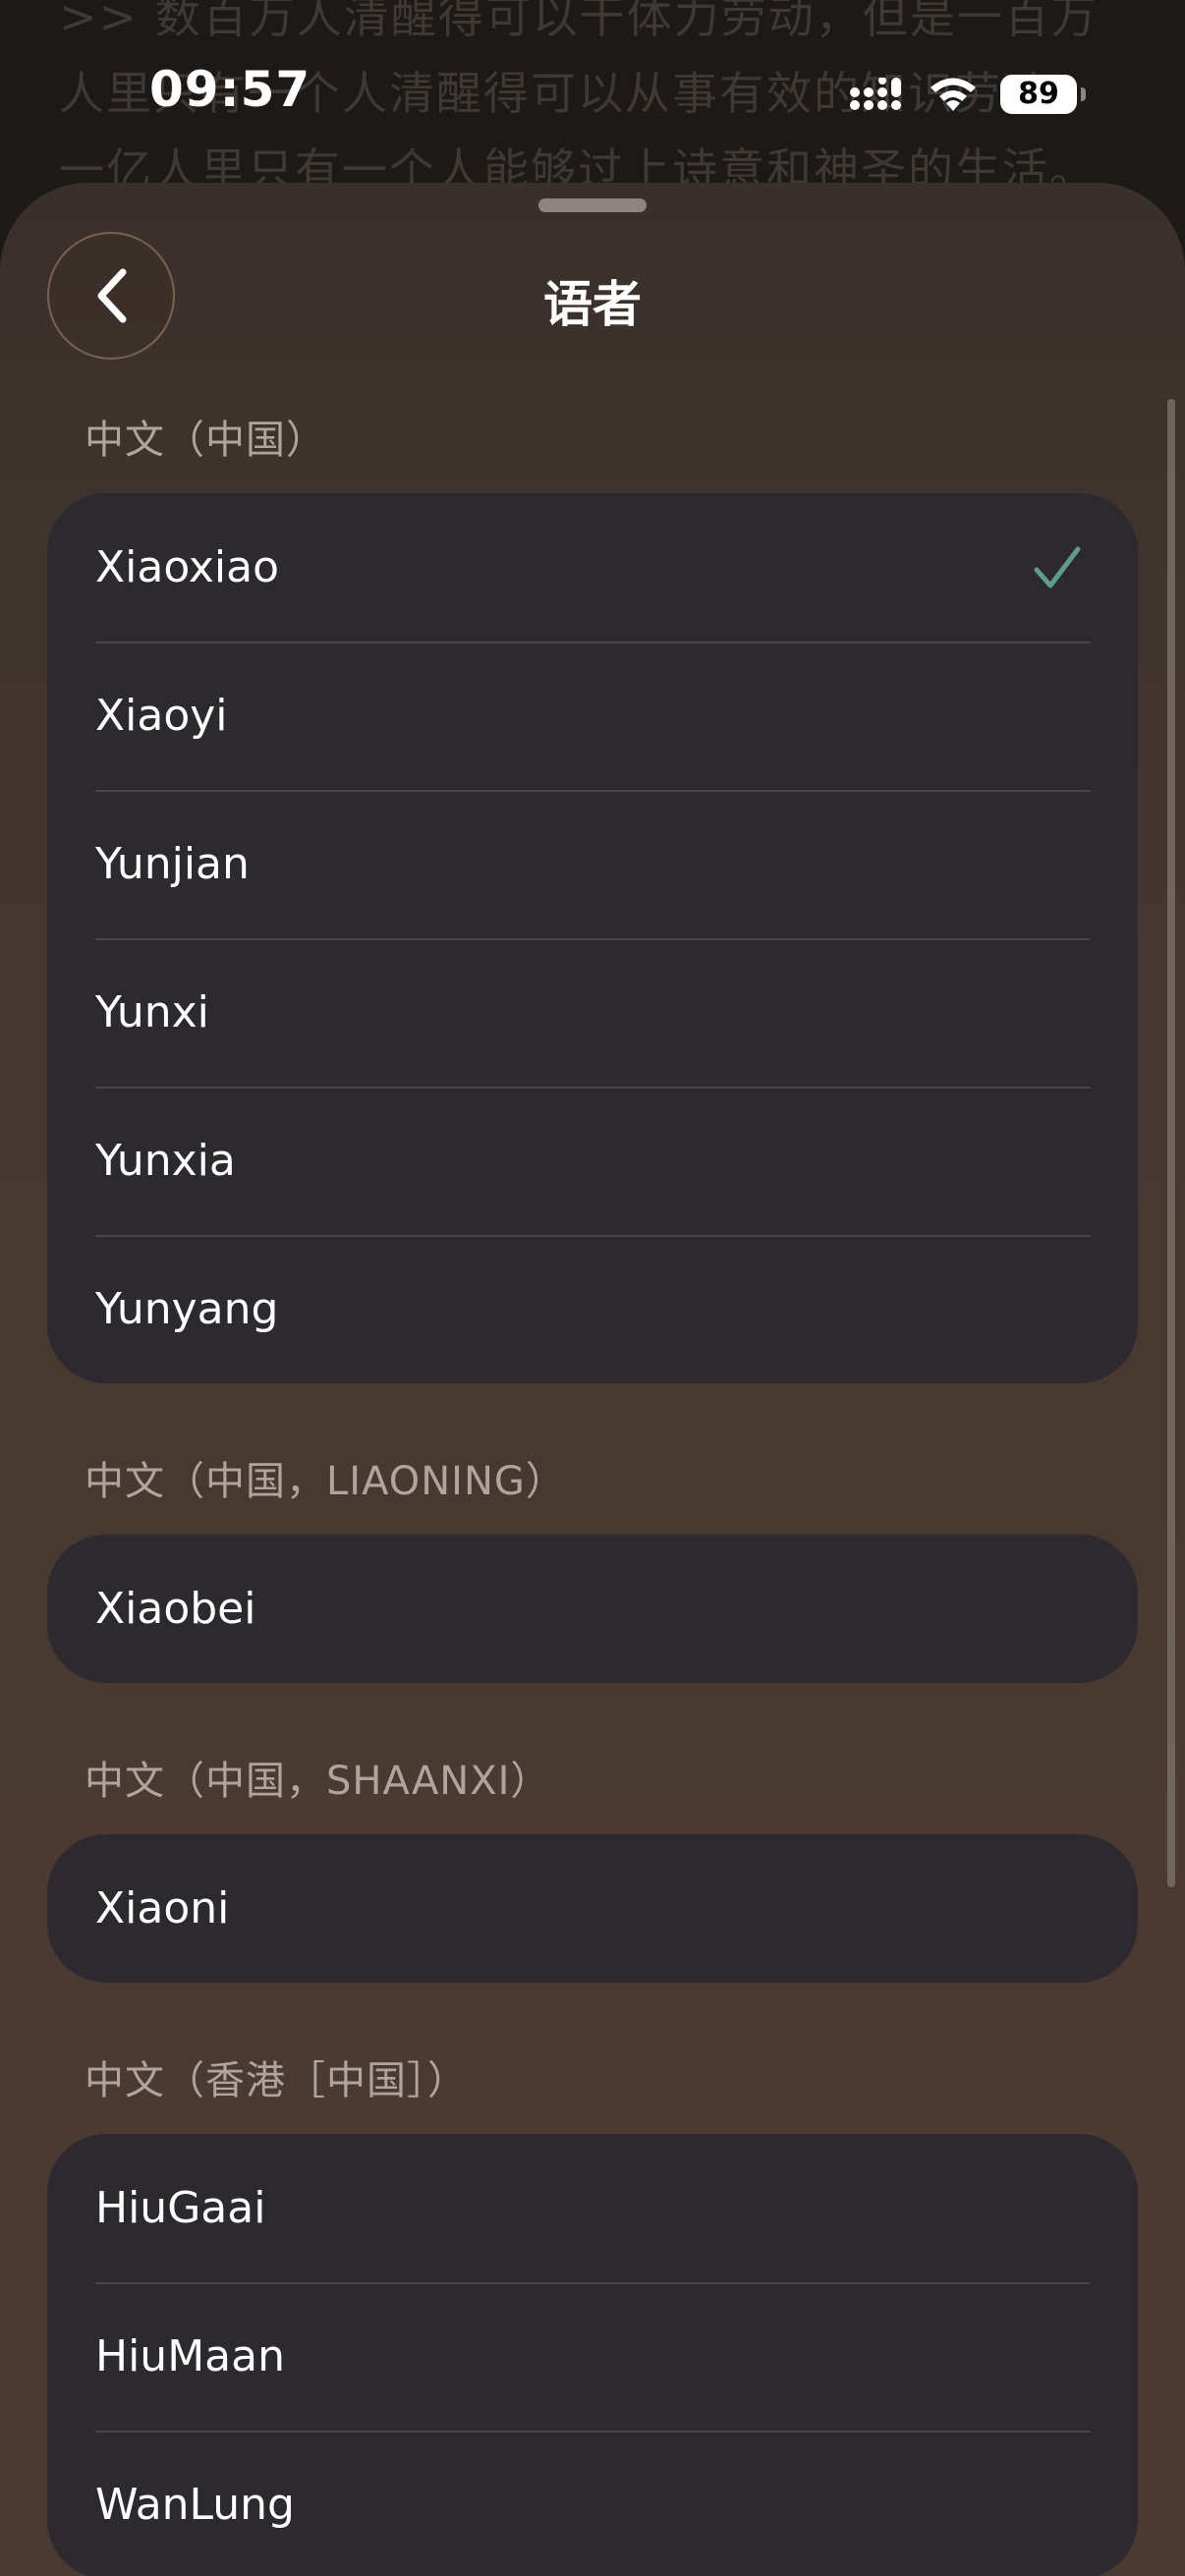  I want to click on voice-label: HiuMaan, so click(190, 2356).